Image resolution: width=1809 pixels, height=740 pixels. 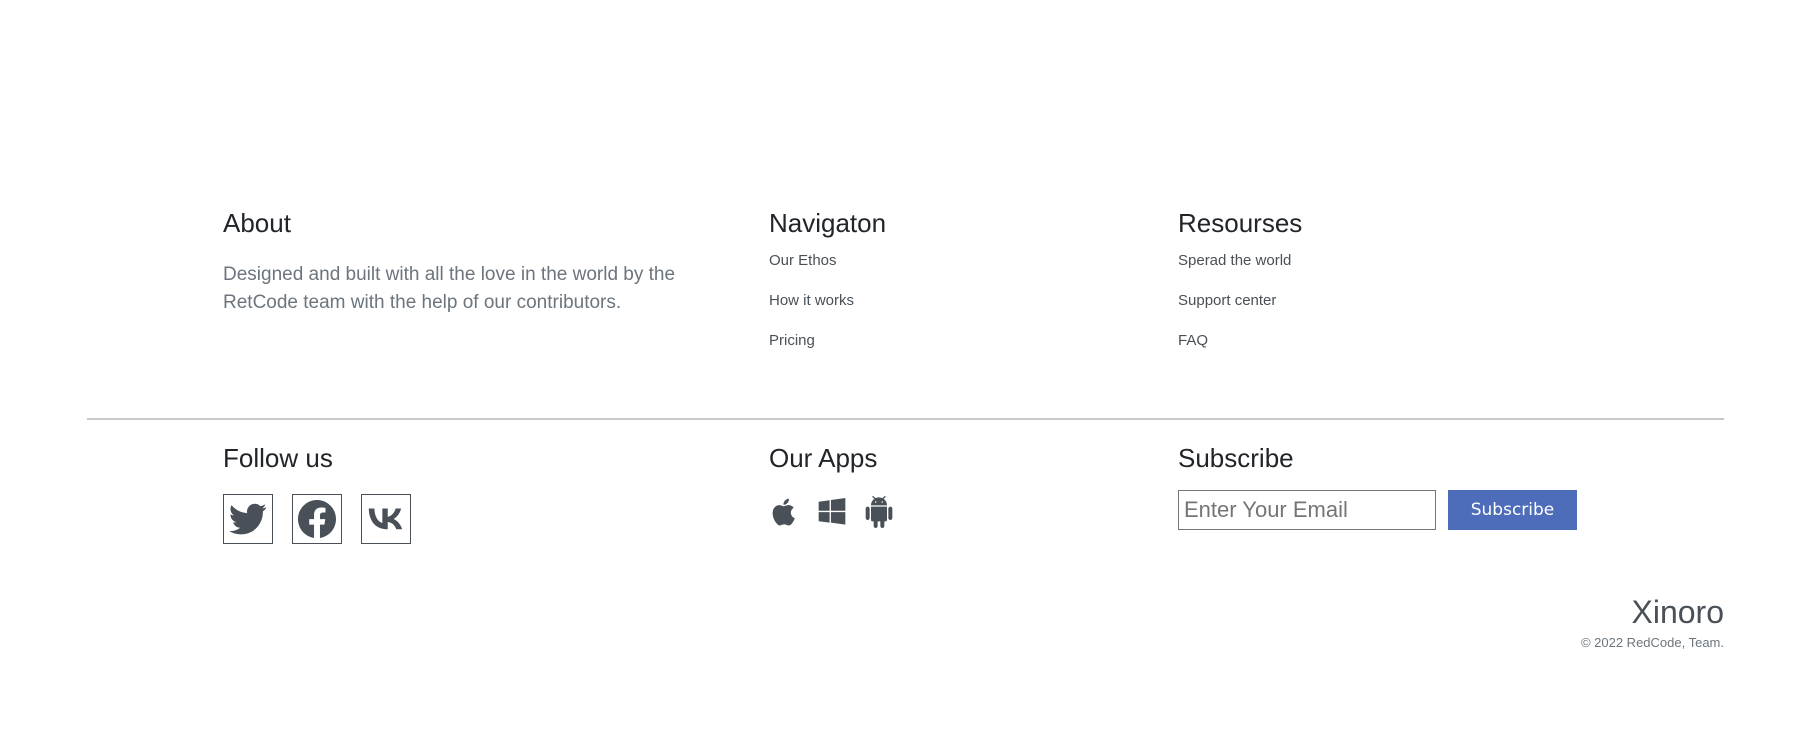 I want to click on facebook-button, so click(x=317, y=519).